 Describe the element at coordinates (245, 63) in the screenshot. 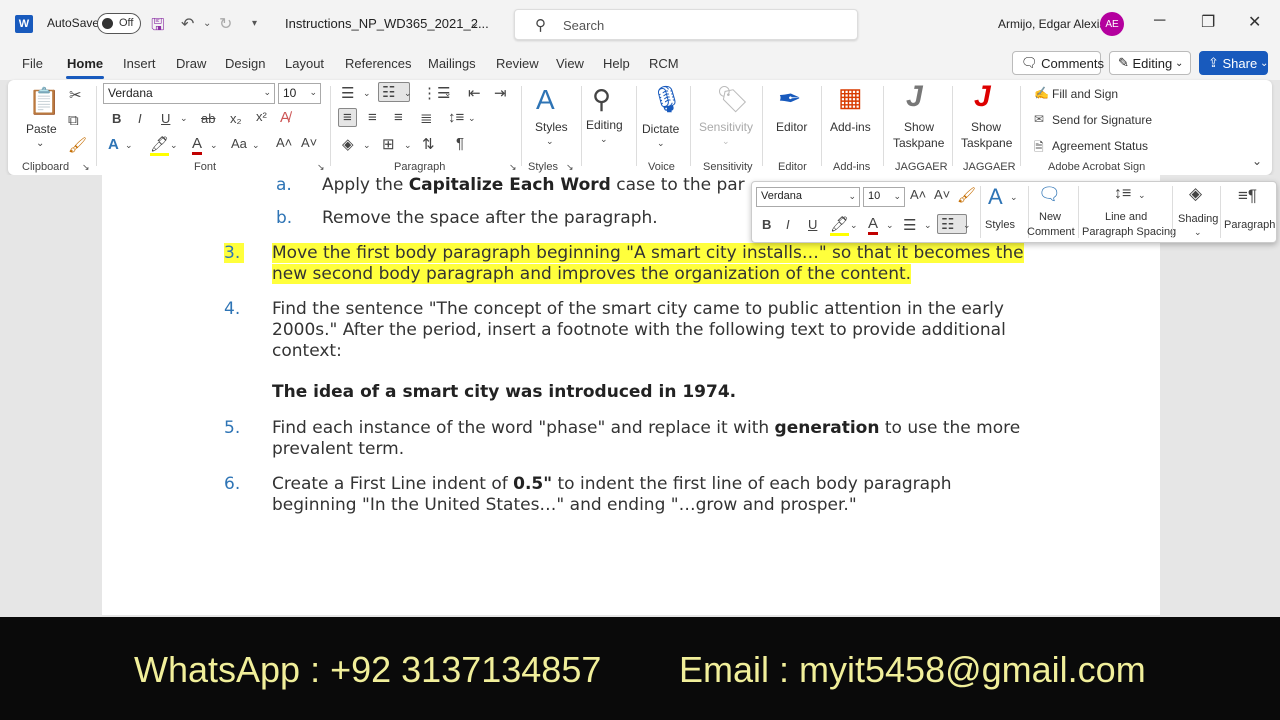

I see `tab-design: Design` at that location.